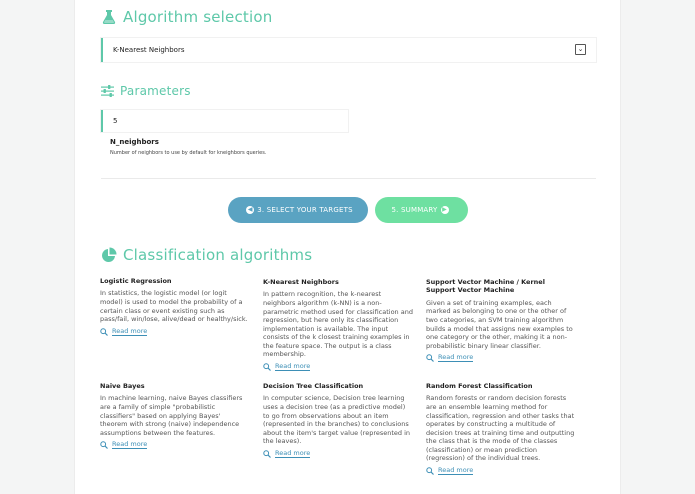 This screenshot has height=494, width=695. What do you see at coordinates (414, 210) in the screenshot?
I see `summary-label: 5. SUMMARY` at bounding box center [414, 210].